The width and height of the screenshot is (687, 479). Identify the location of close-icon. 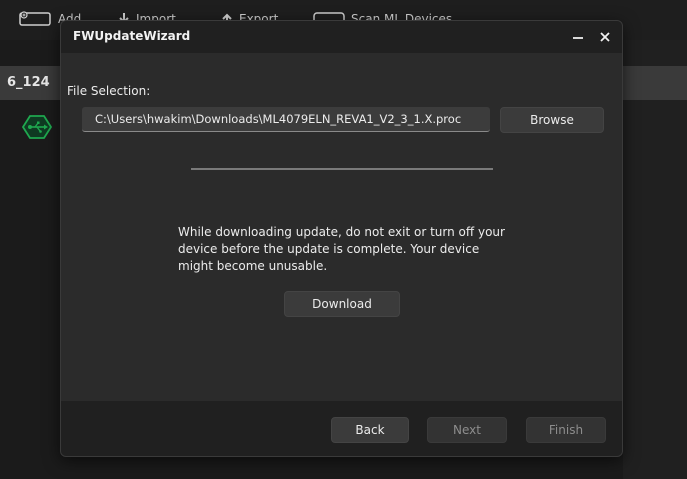
(605, 37).